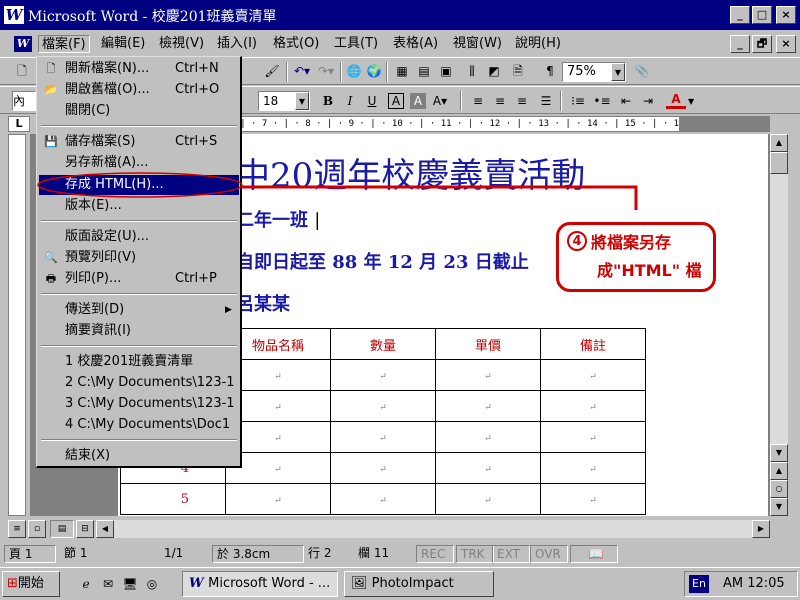  I want to click on callout-line-1: 將檔案另存, so click(631, 242).